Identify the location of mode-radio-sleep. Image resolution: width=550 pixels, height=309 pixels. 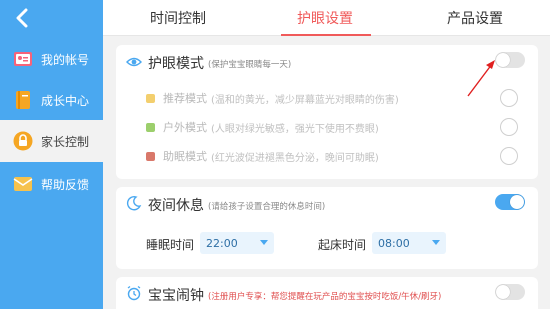
(509, 156).